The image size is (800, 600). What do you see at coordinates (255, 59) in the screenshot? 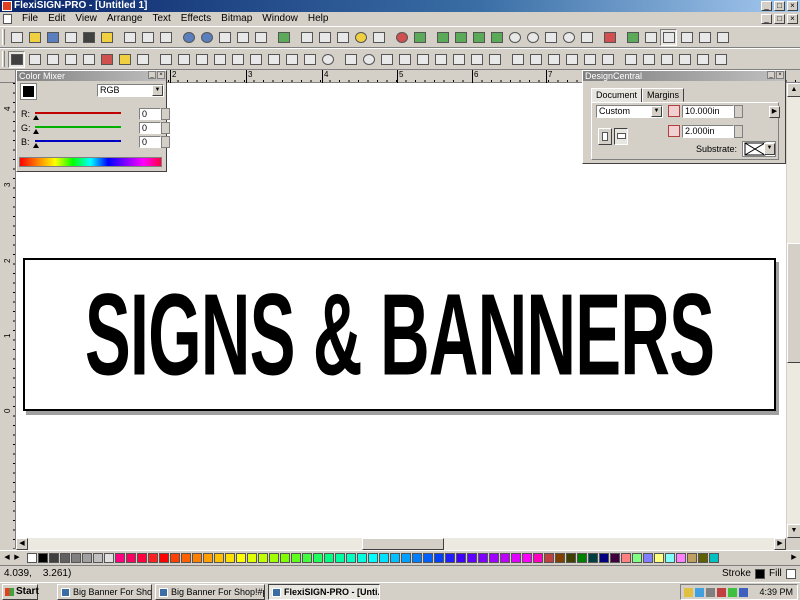
I see `distort-icon` at bounding box center [255, 59].